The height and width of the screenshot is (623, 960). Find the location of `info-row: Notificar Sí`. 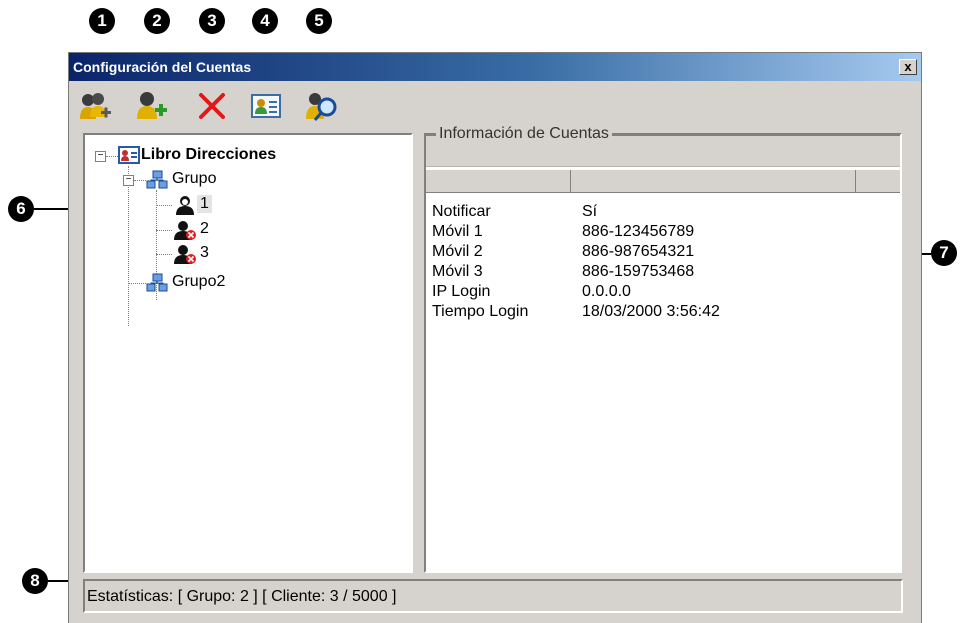

info-row: Notificar Sí is located at coordinates (514, 212).